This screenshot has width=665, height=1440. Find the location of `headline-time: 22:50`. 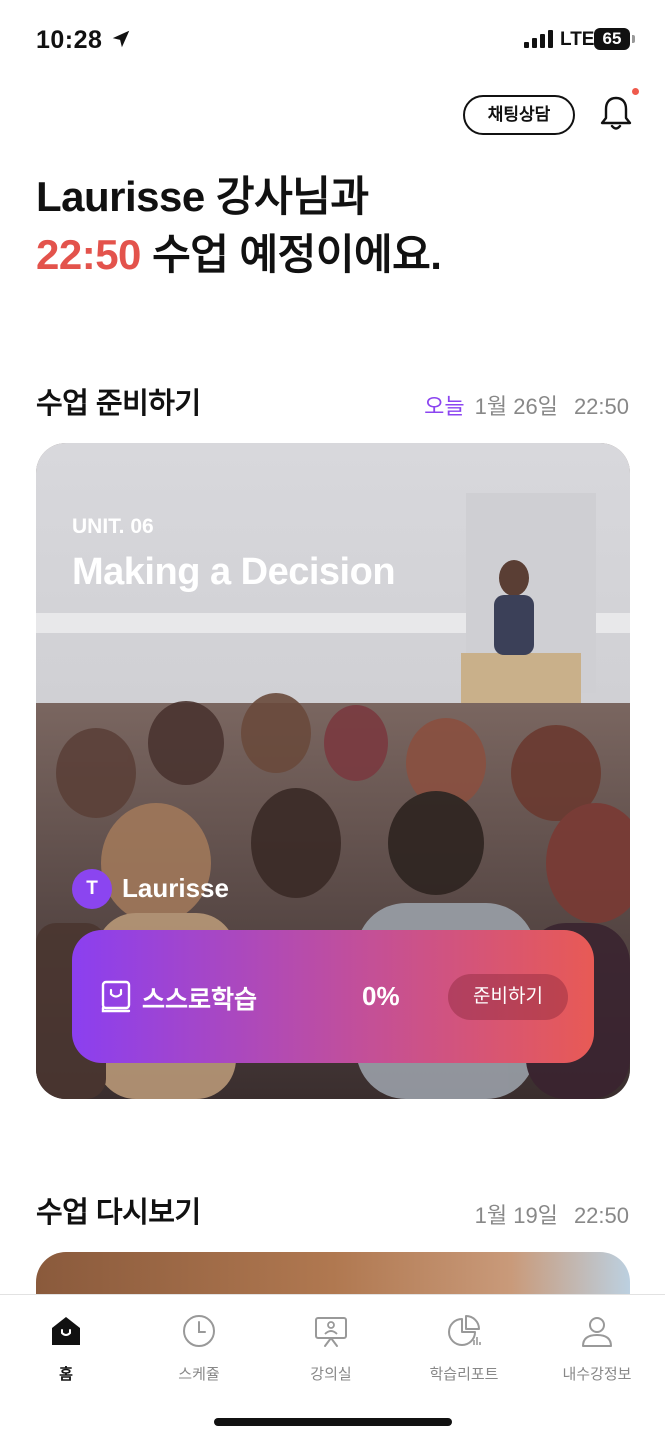

headline-time: 22:50 is located at coordinates (88, 254).